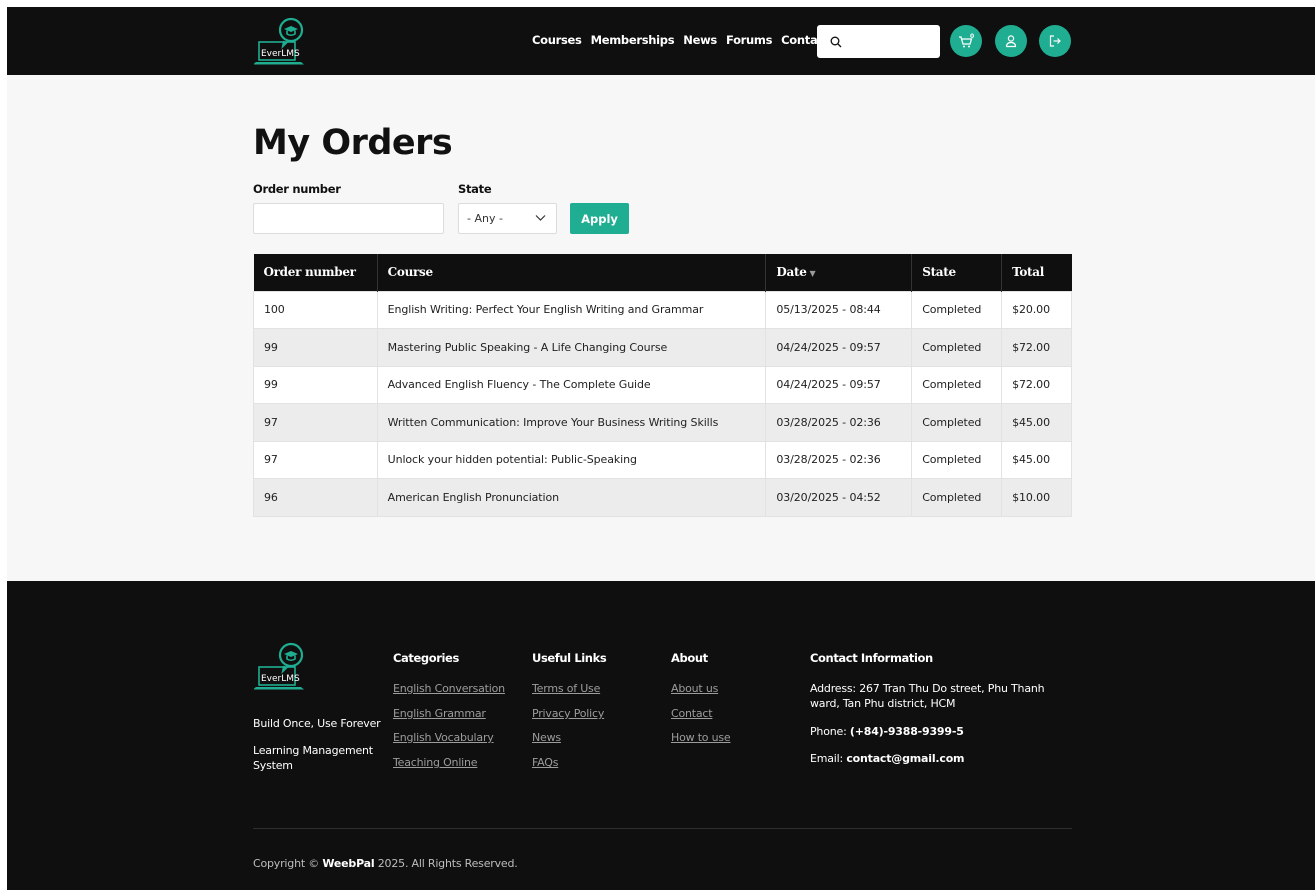 The image size is (1315, 890). I want to click on cart-button: 0, so click(966, 41).